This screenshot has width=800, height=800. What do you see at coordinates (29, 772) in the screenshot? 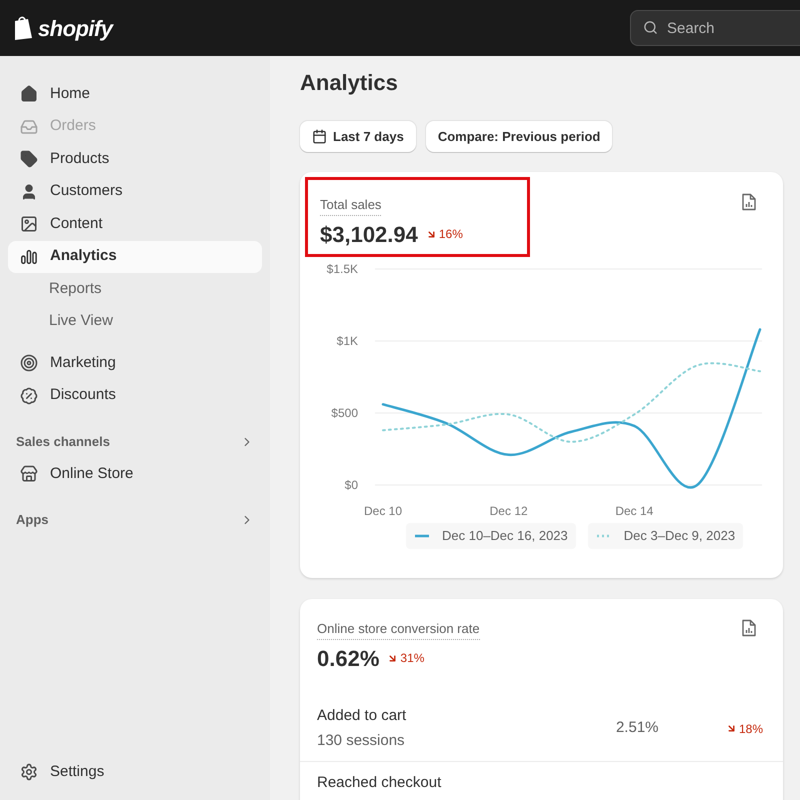
I see `settings-icon` at bounding box center [29, 772].